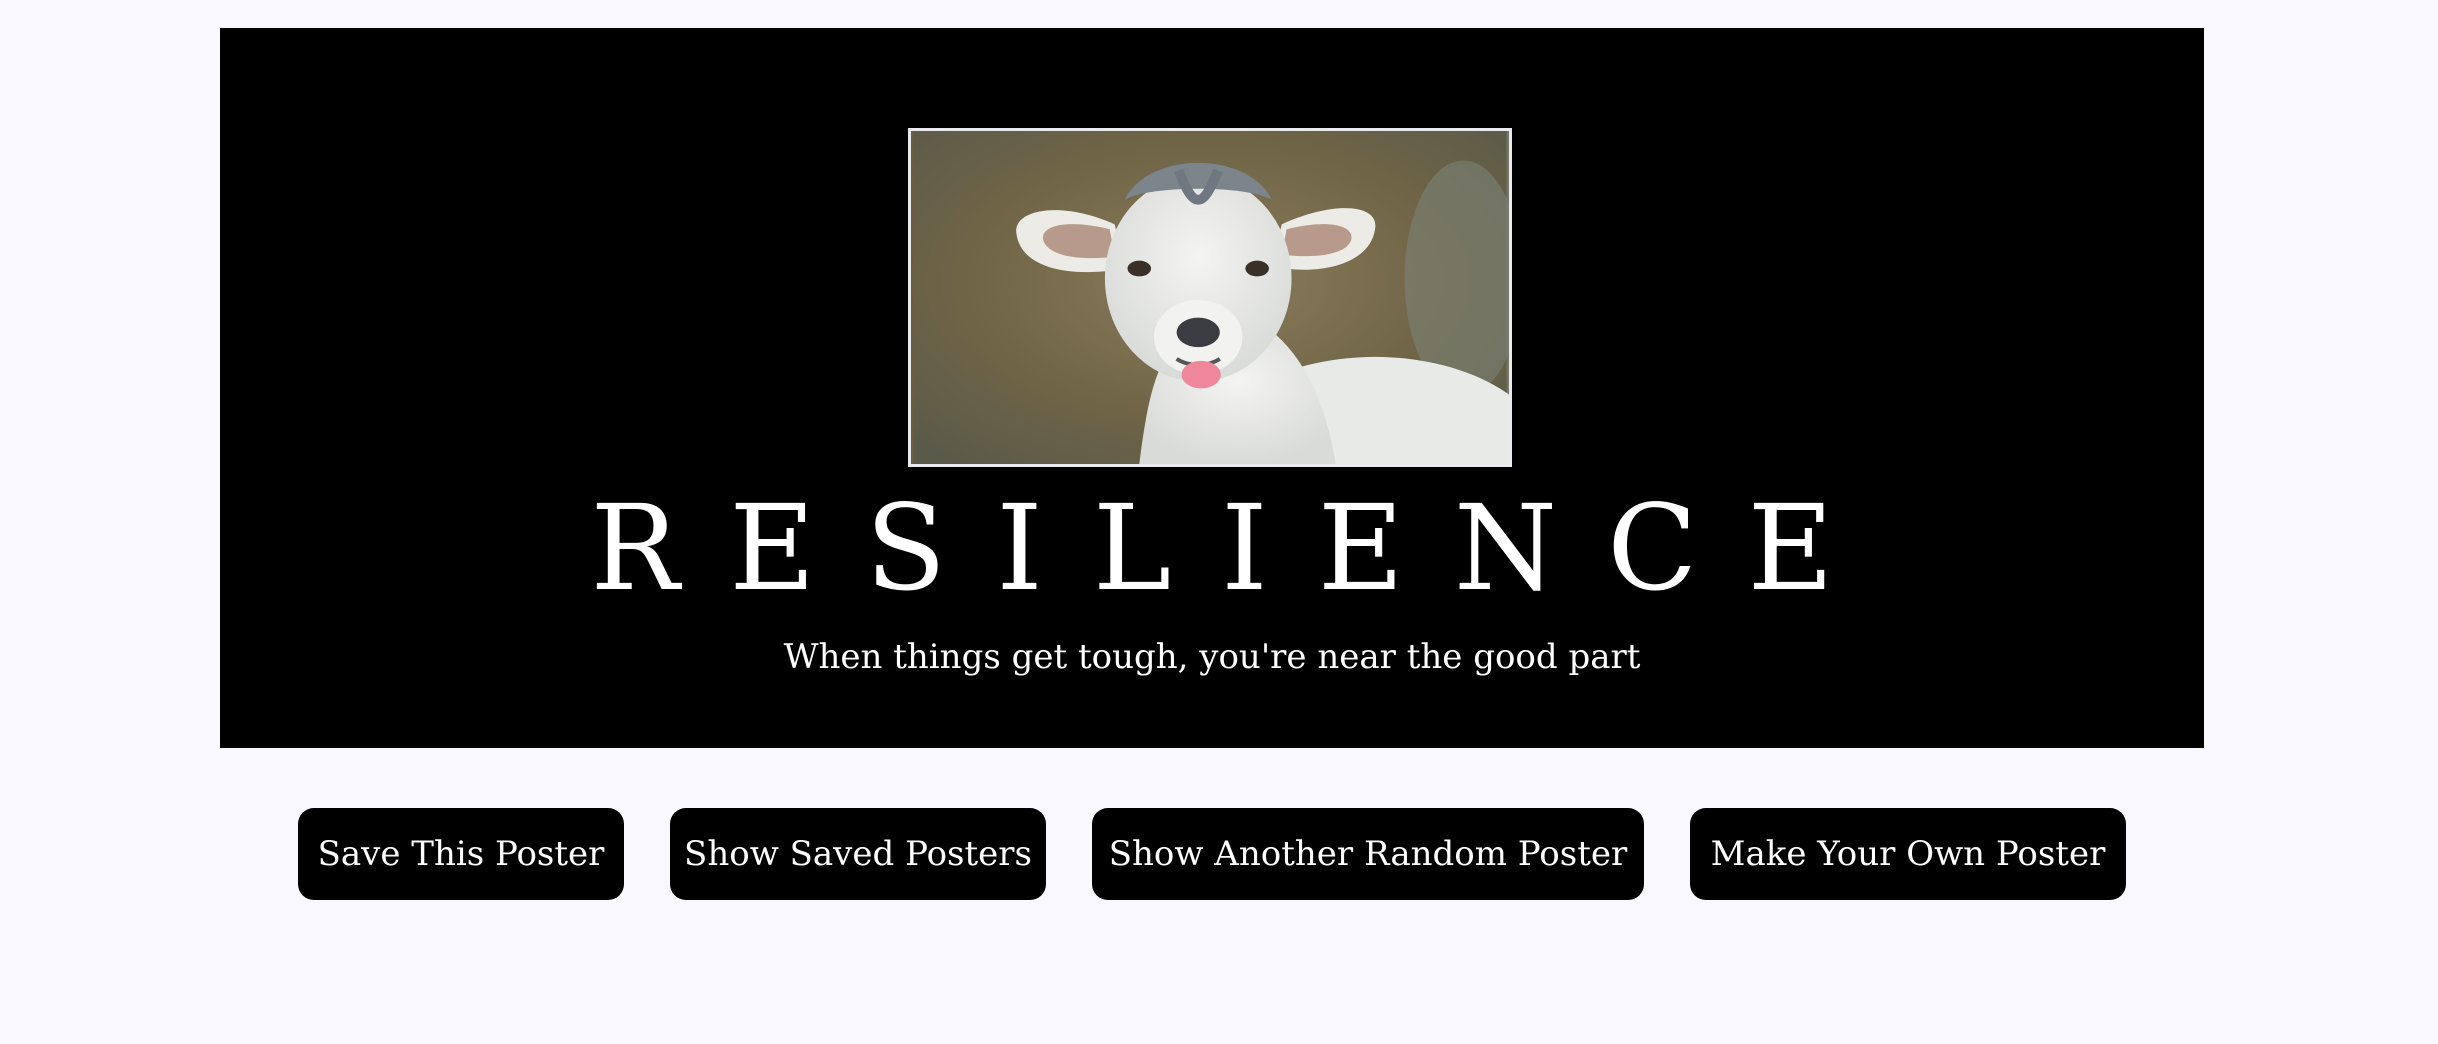 This screenshot has height=1044, width=2438. I want to click on make-own-poster-button: Make Your Own Poster, so click(1908, 854).